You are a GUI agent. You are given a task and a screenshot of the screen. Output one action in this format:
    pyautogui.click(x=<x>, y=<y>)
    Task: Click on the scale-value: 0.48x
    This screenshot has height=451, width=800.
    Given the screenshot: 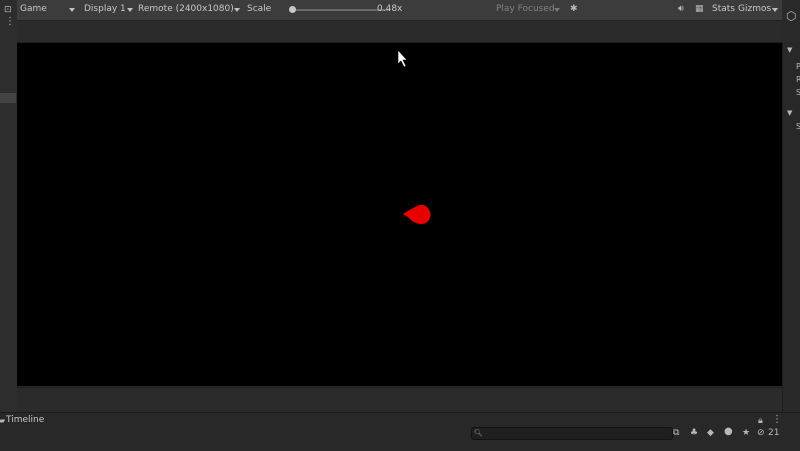 What is the action you would take?
    pyautogui.click(x=390, y=9)
    